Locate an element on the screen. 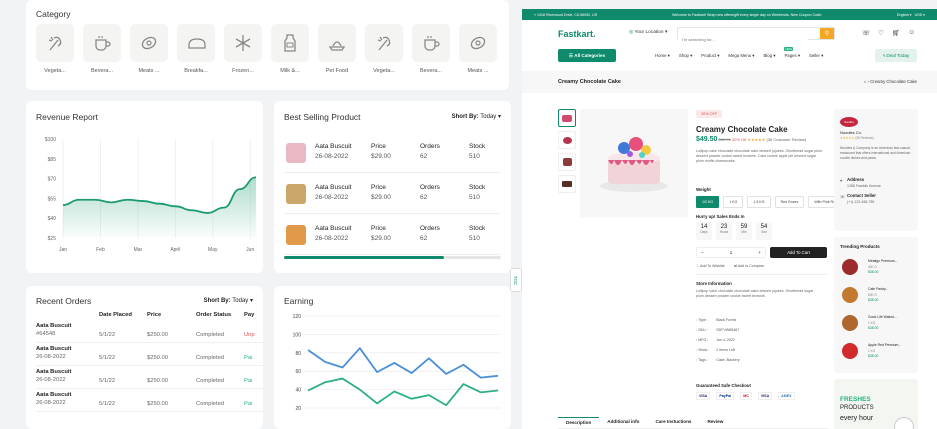 This screenshot has width=937, height=429. compare-link: ⇄ Add to Compare is located at coordinates (749, 266).